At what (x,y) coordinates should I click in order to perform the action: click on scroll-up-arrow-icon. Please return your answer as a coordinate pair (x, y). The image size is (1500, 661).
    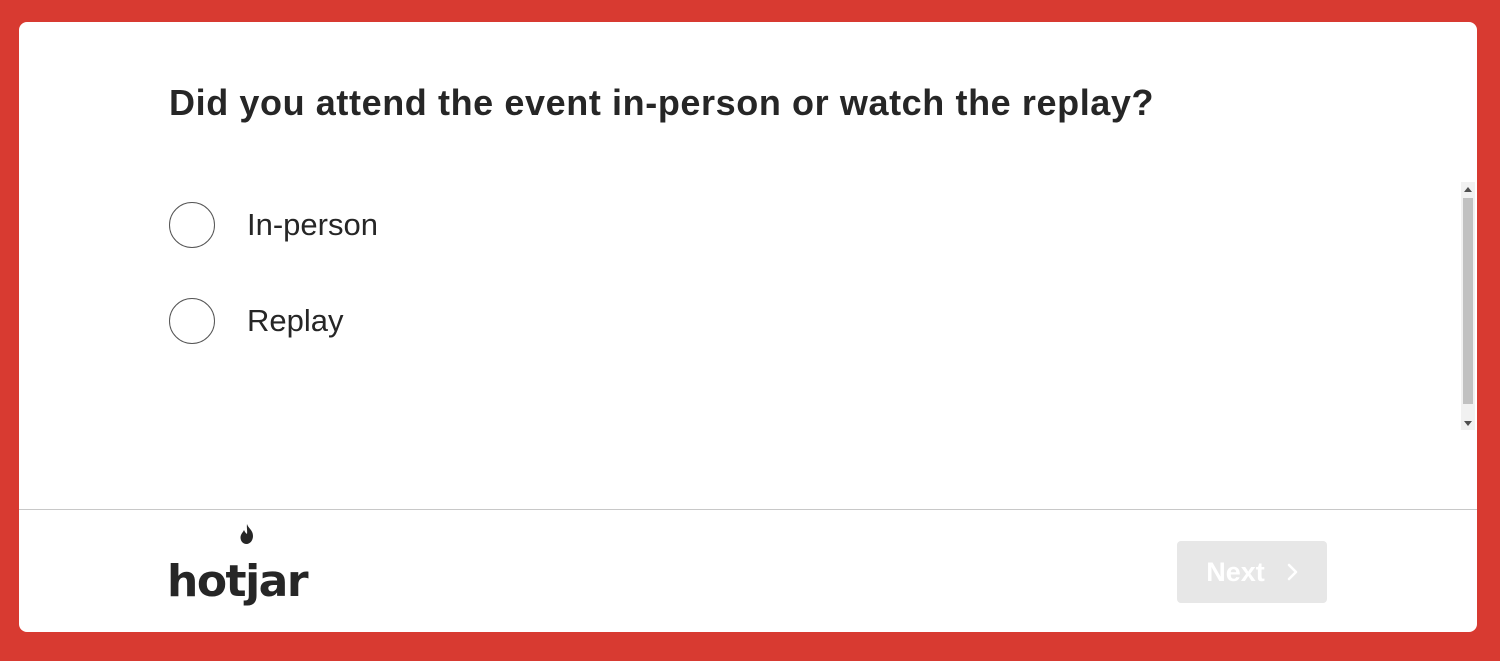
    Looking at the image, I should click on (1468, 189).